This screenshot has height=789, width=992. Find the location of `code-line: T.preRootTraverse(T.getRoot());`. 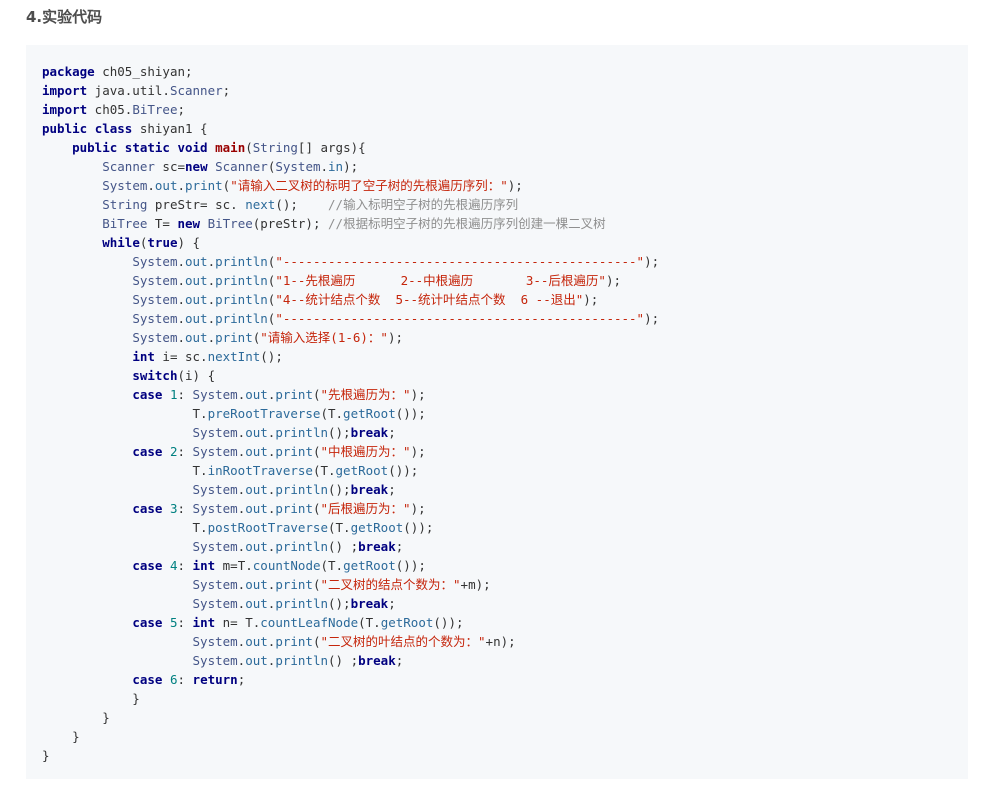

code-line: T.preRootTraverse(T.getRoot()); is located at coordinates (234, 413).